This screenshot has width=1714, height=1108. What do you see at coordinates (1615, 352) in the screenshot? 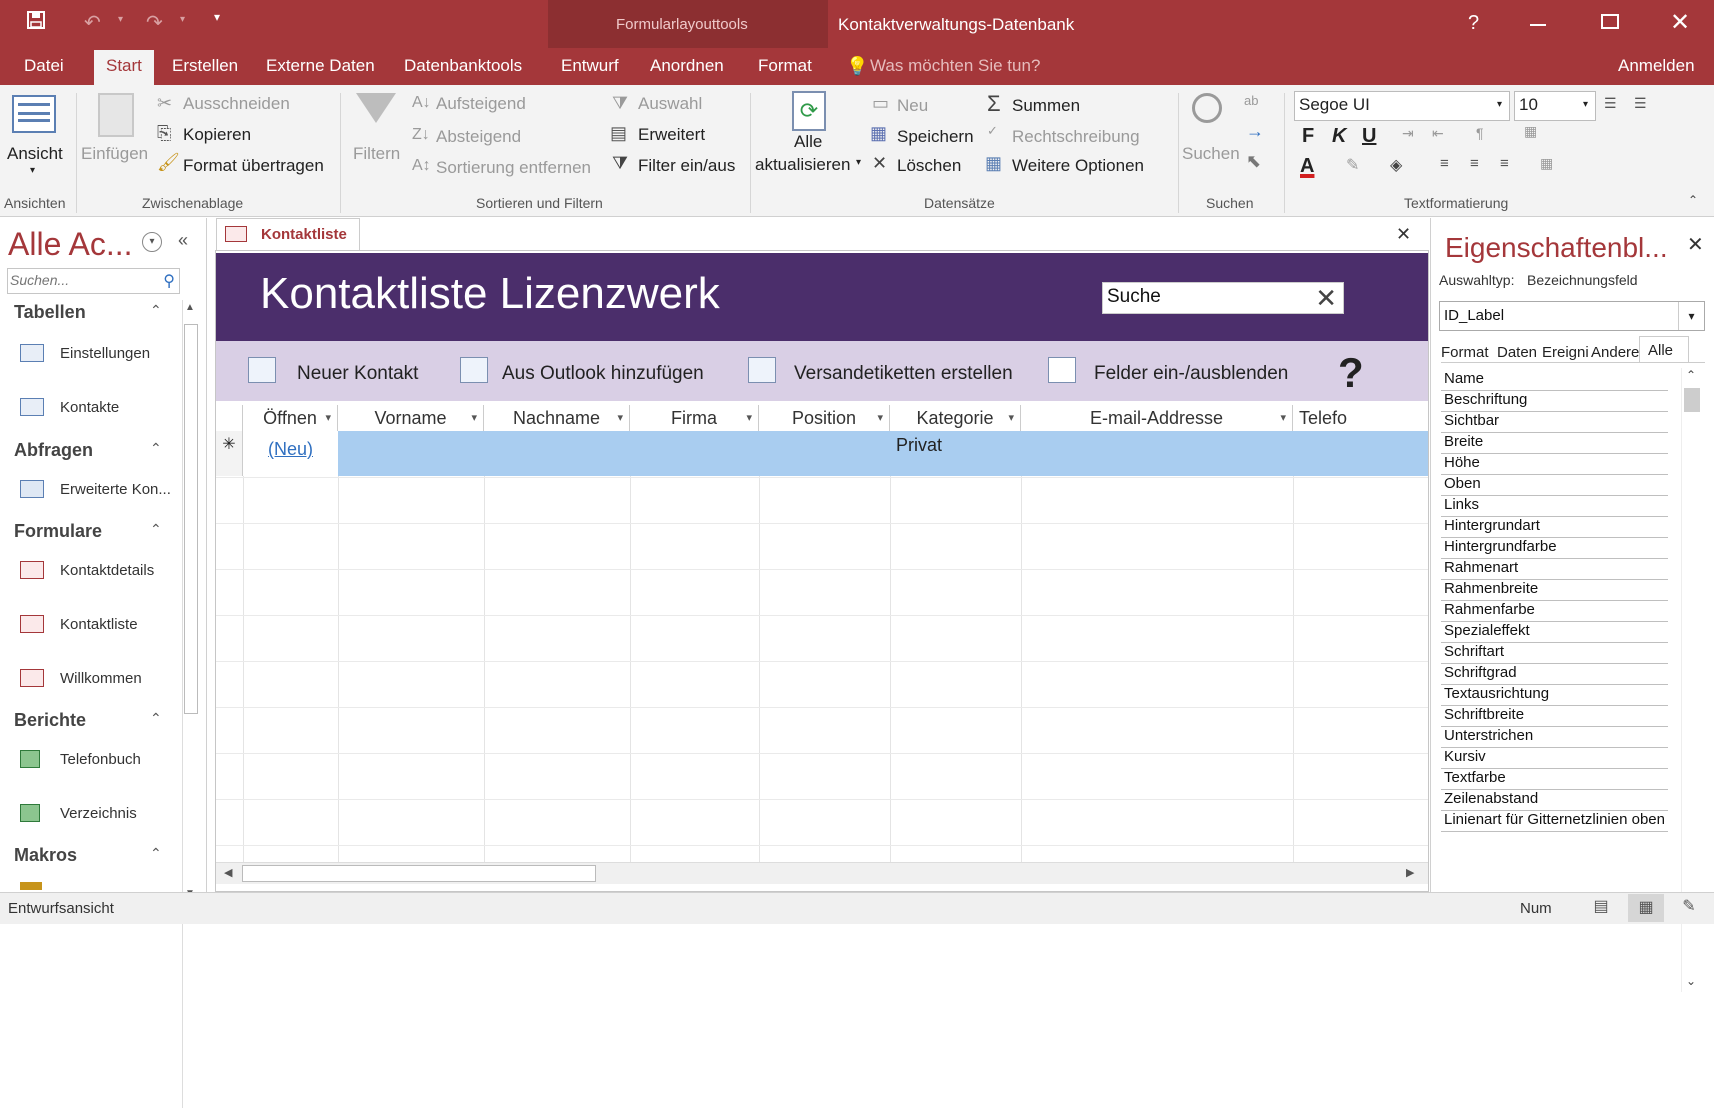
I see `prop-tab-andere: Andere` at bounding box center [1615, 352].